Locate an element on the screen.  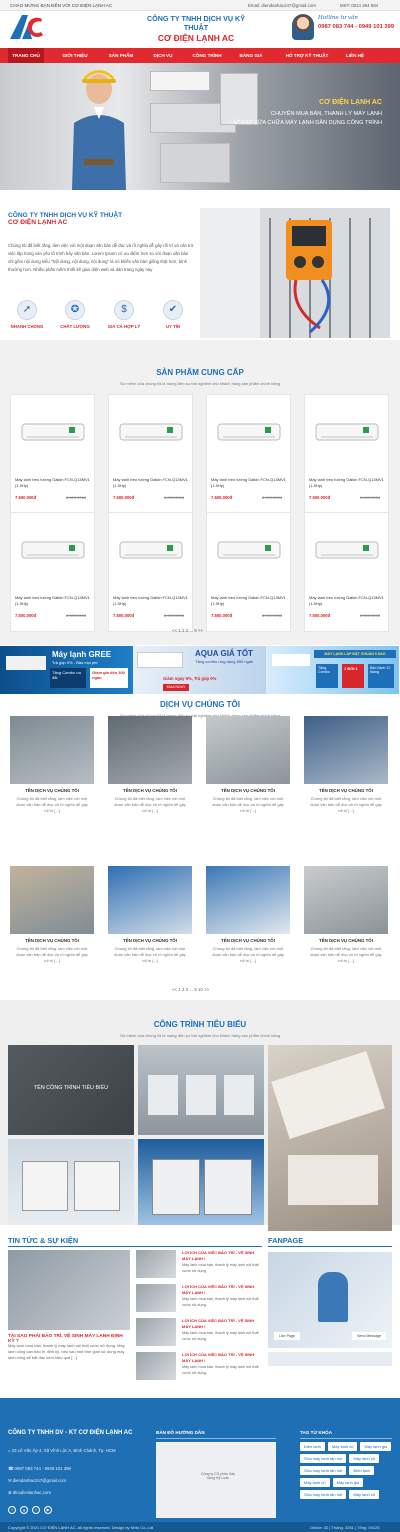
nav-about: GIỚI THIỆU is located at coordinates (75, 55).